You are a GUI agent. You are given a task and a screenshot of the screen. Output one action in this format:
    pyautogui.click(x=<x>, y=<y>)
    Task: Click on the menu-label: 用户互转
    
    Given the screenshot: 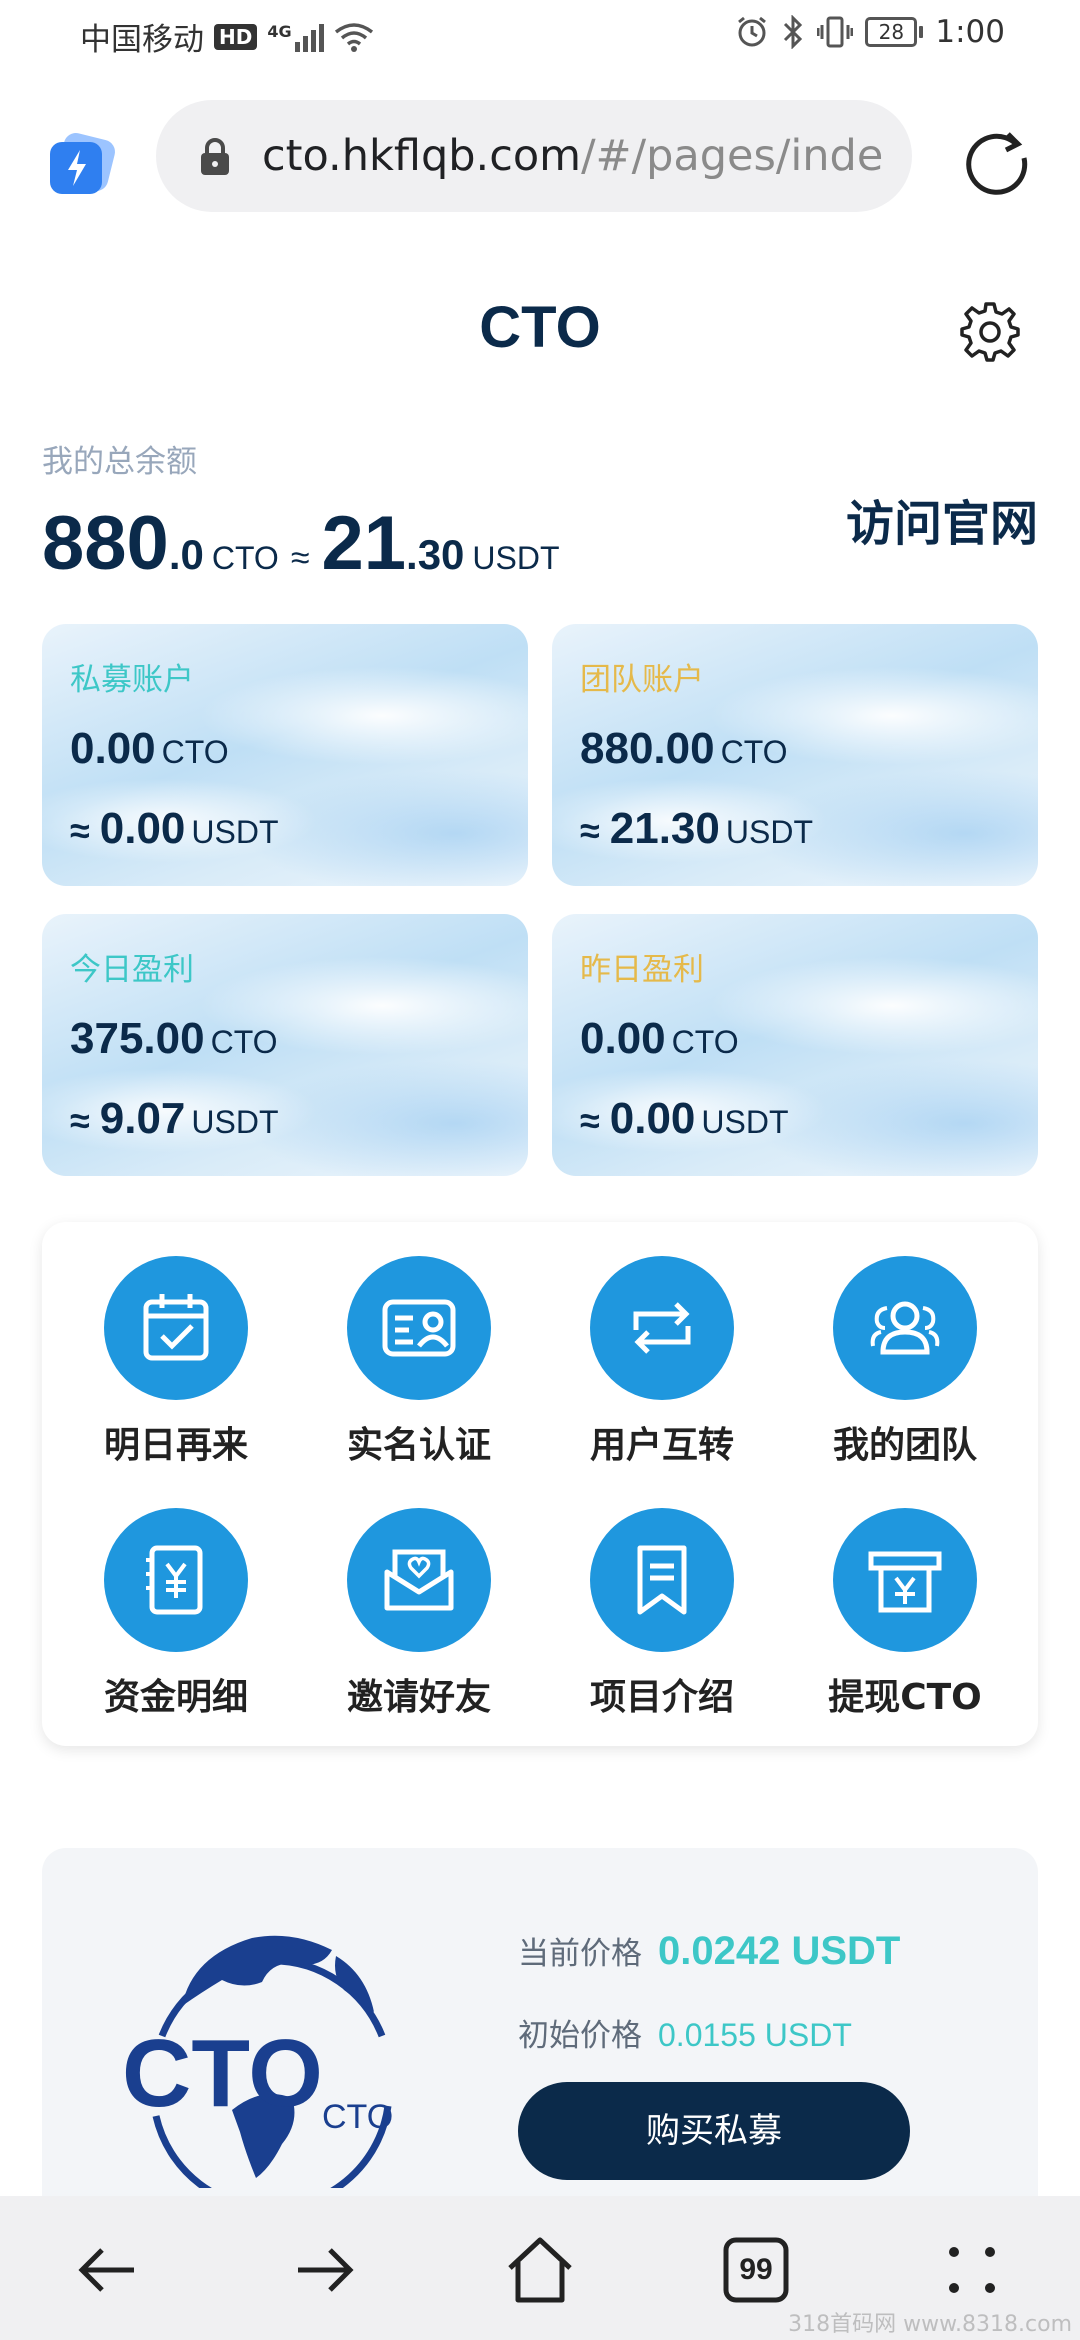 What is the action you would take?
    pyautogui.click(x=661, y=1445)
    